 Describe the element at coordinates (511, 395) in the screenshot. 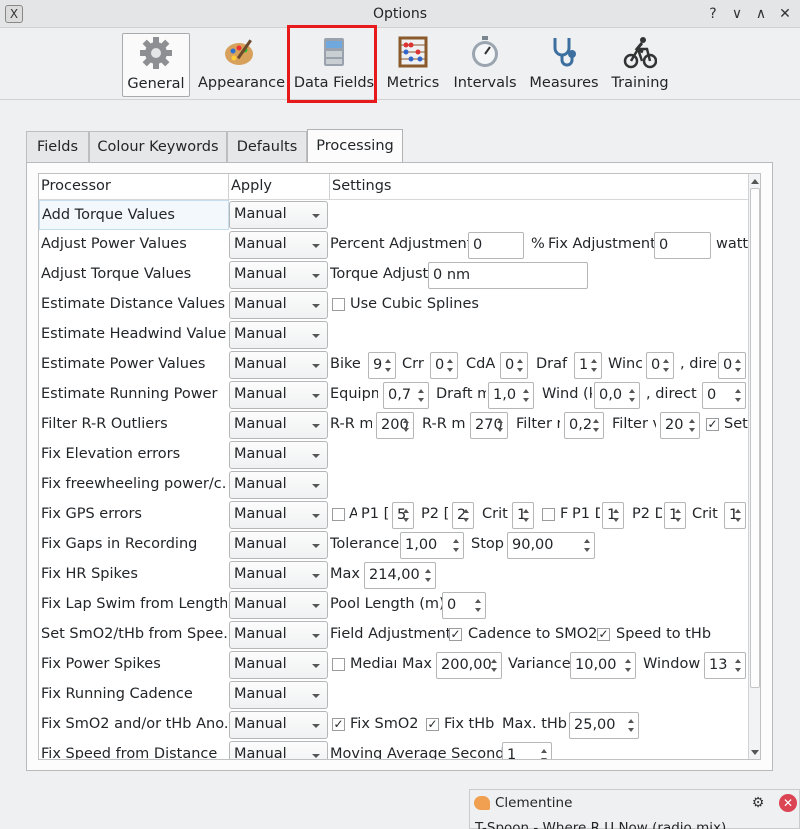

I see `draft-spinner: 1,0` at that location.